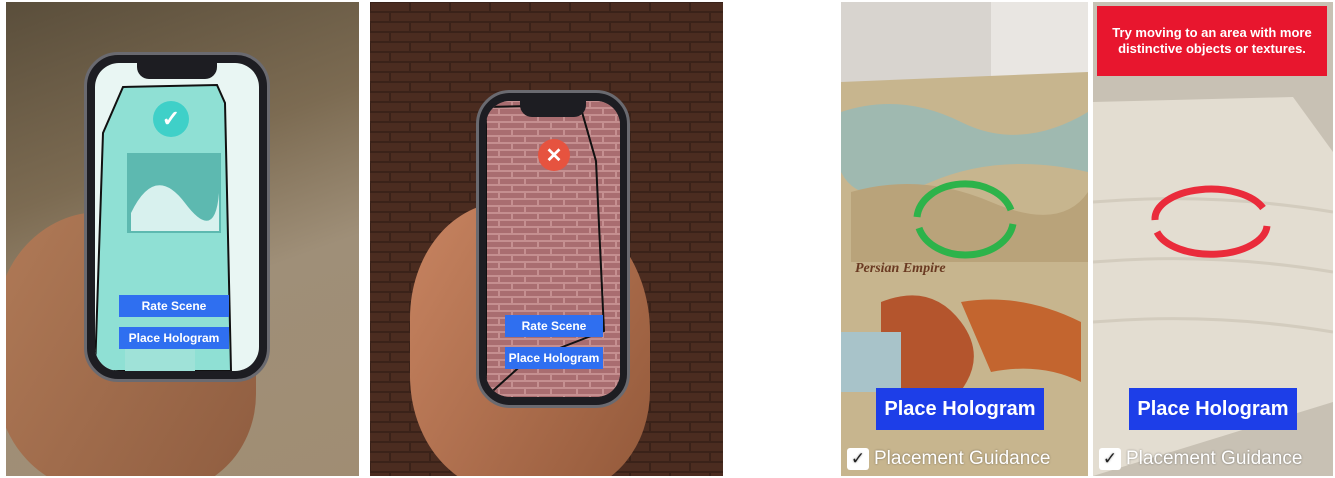  What do you see at coordinates (900, 268) in the screenshot?
I see `svg-text: Persian Empire` at bounding box center [900, 268].